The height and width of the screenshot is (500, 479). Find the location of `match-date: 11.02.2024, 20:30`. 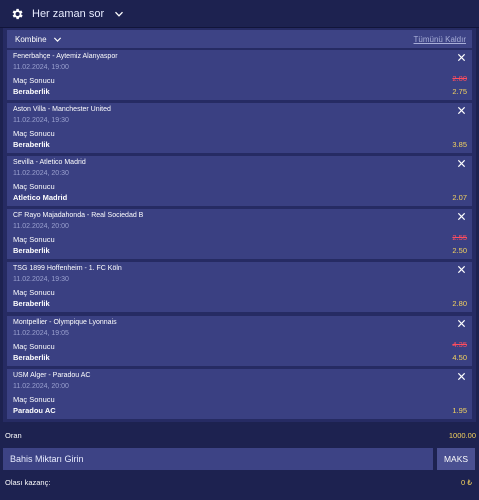

match-date: 11.02.2024, 20:30 is located at coordinates (41, 174).